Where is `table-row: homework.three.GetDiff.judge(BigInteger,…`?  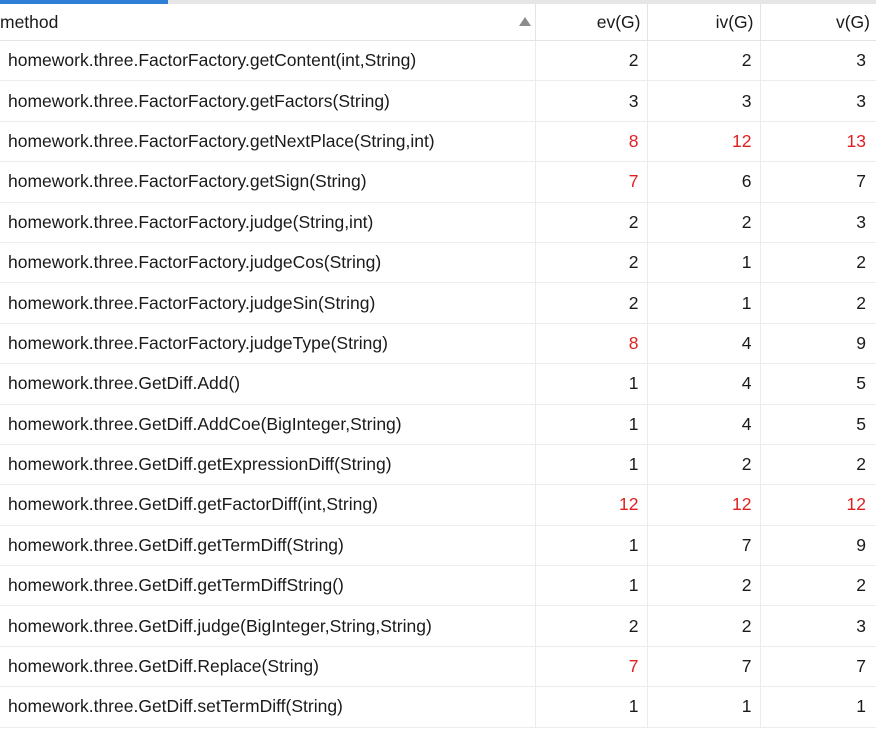 table-row: homework.three.GetDiff.judge(BigInteger,… is located at coordinates (438, 626).